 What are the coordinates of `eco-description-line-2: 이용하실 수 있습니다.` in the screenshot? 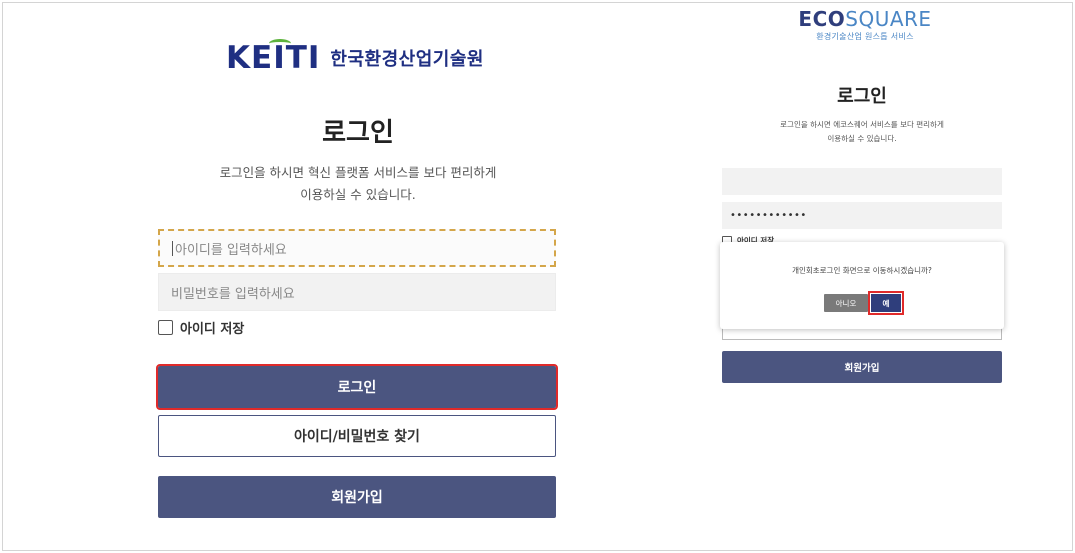 It's located at (862, 138).